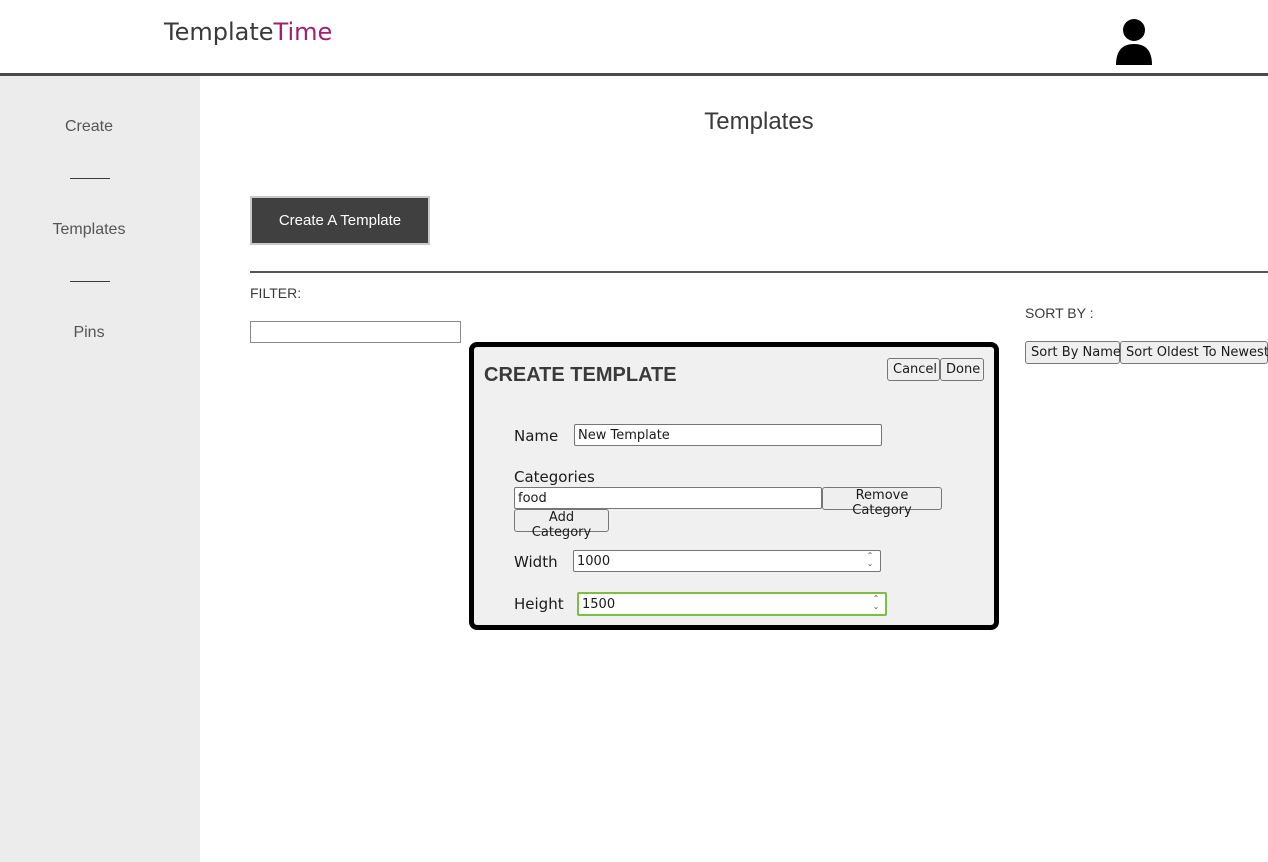 This screenshot has height=862, width=1268. Describe the element at coordinates (580, 375) in the screenshot. I see `dialog-title: CREATE TEMPLATE` at that location.